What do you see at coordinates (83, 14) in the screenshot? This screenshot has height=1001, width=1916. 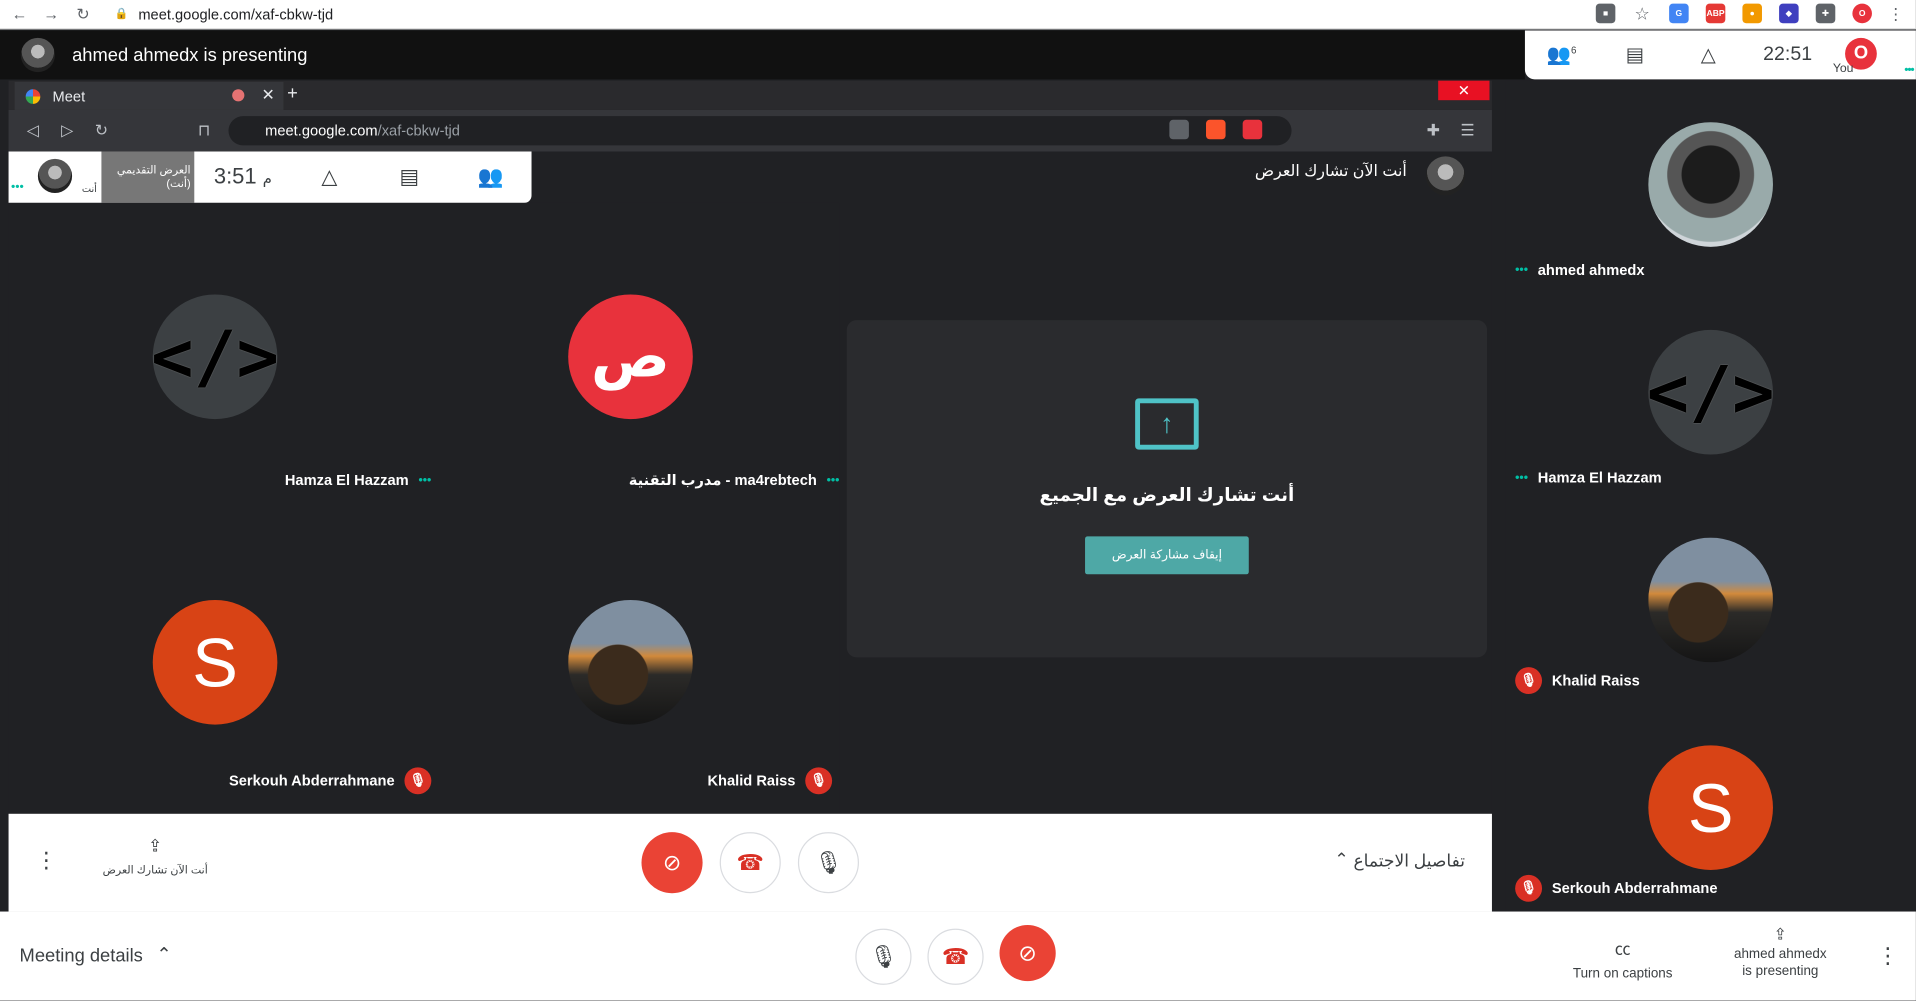 I see `reload-icon: ↻` at bounding box center [83, 14].